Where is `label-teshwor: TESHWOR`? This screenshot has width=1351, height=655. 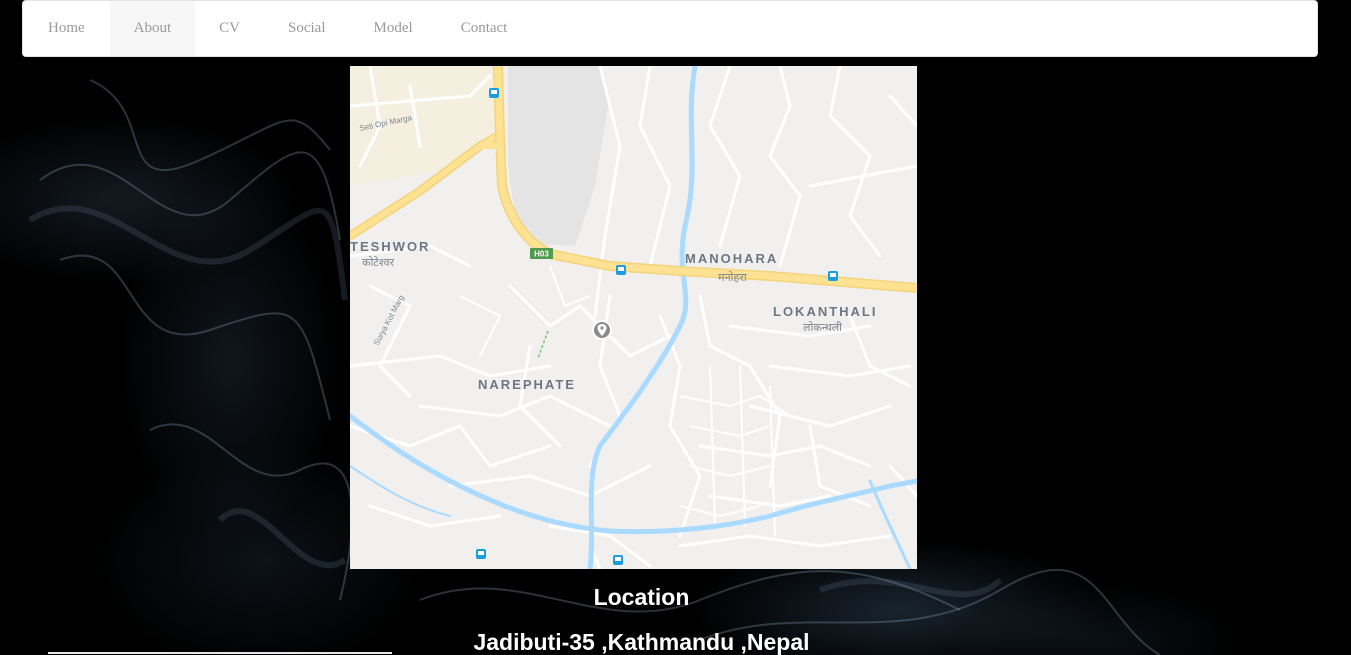 label-teshwor: TESHWOR is located at coordinates (390, 246).